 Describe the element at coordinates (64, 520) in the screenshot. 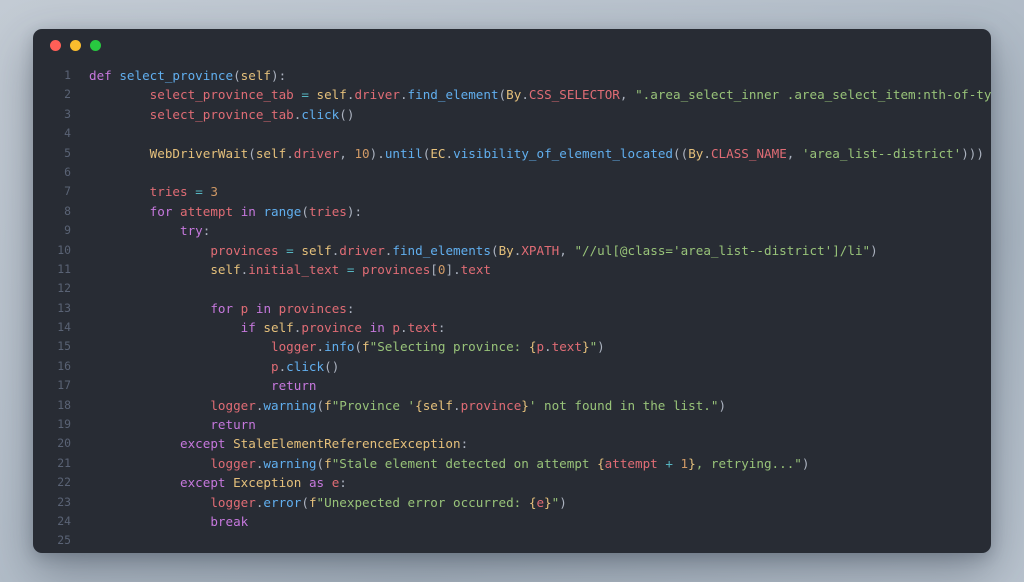

I see `line-number: 24` at that location.